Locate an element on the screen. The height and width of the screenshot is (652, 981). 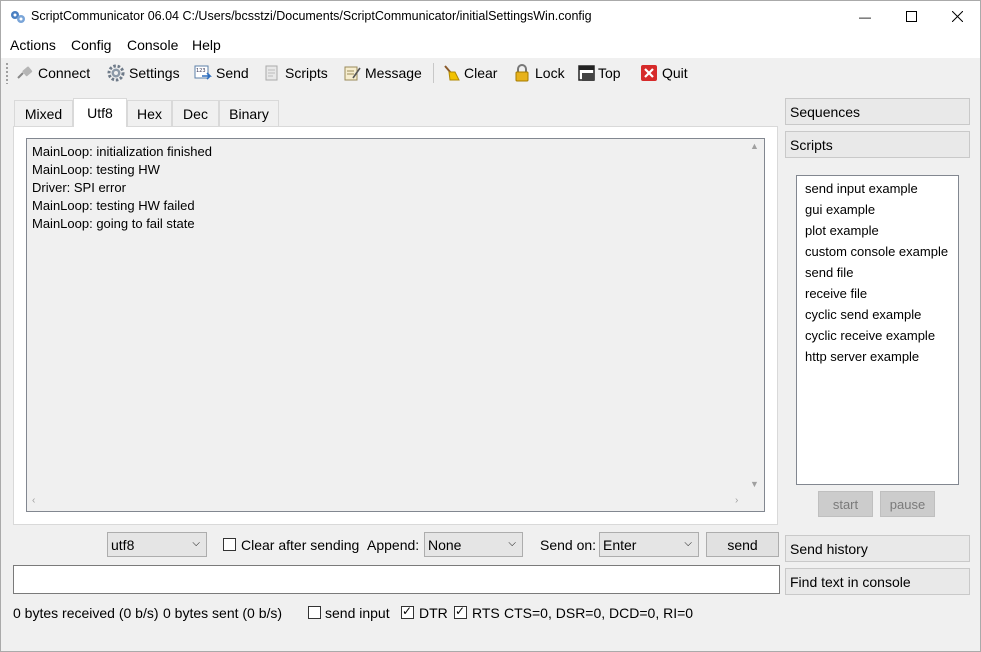
menu-actions: Actions is located at coordinates (33, 45).